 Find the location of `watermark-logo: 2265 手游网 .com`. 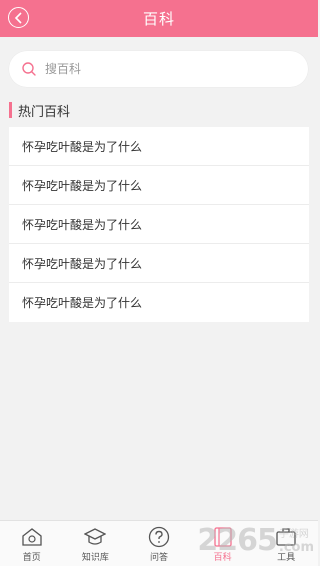

watermark-logo: 2265 手游网 .com is located at coordinates (255, 540).